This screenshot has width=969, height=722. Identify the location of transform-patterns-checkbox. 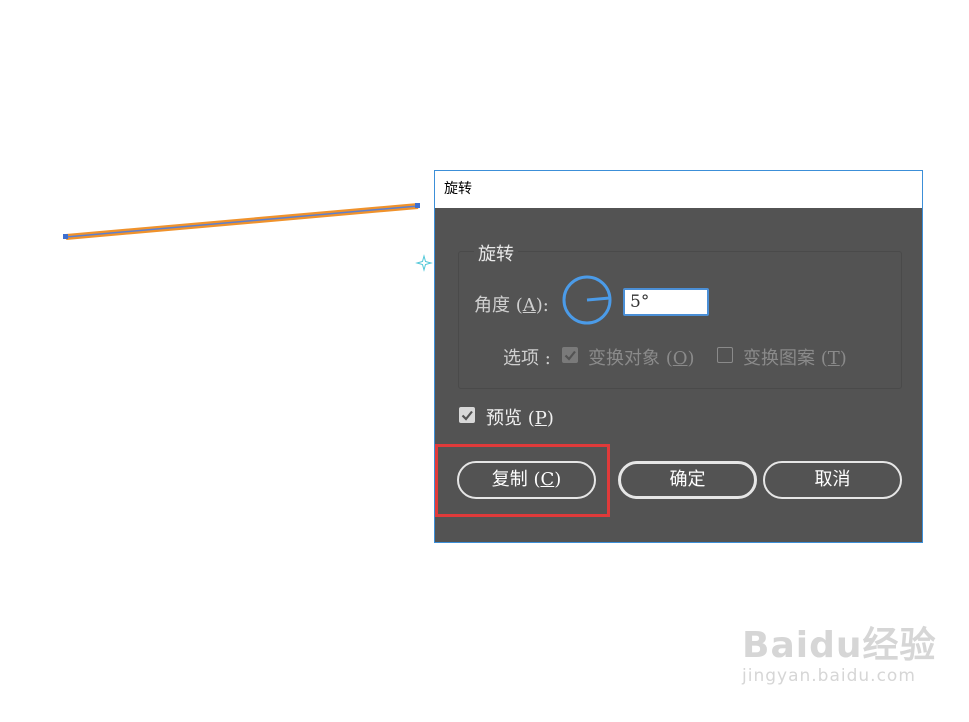
(725, 355).